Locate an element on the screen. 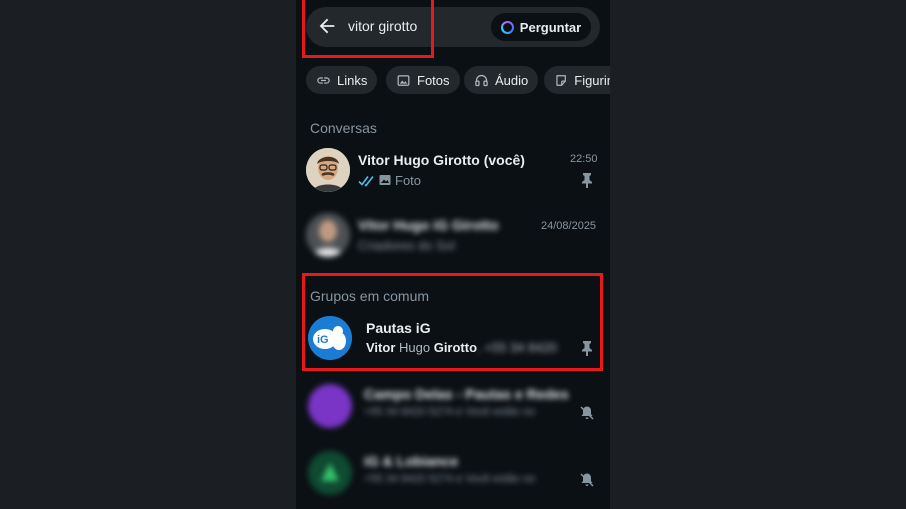 Image resolution: width=906 pixels, height=509 pixels. pin-icon is located at coordinates (587, 180).